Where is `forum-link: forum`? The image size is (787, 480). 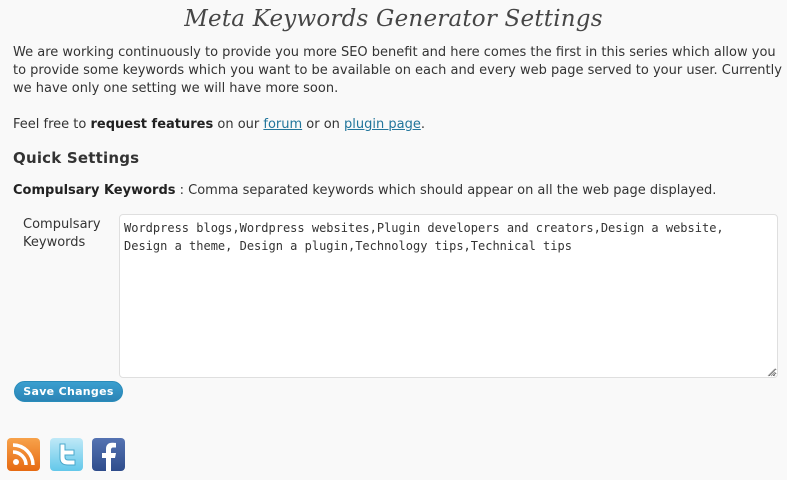 forum-link: forum is located at coordinates (282, 124).